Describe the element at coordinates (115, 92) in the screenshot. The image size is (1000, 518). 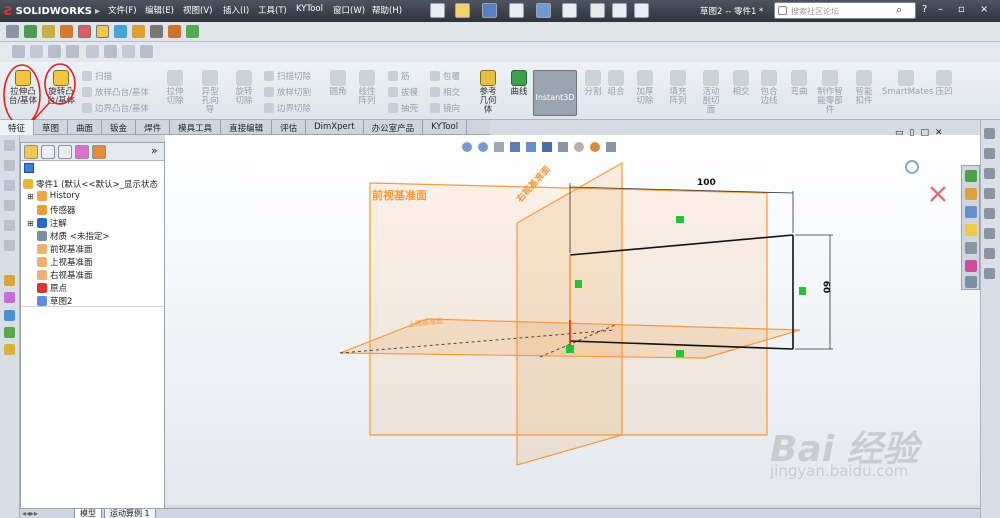
I see `loft-button: 放样凸台/基体` at that location.